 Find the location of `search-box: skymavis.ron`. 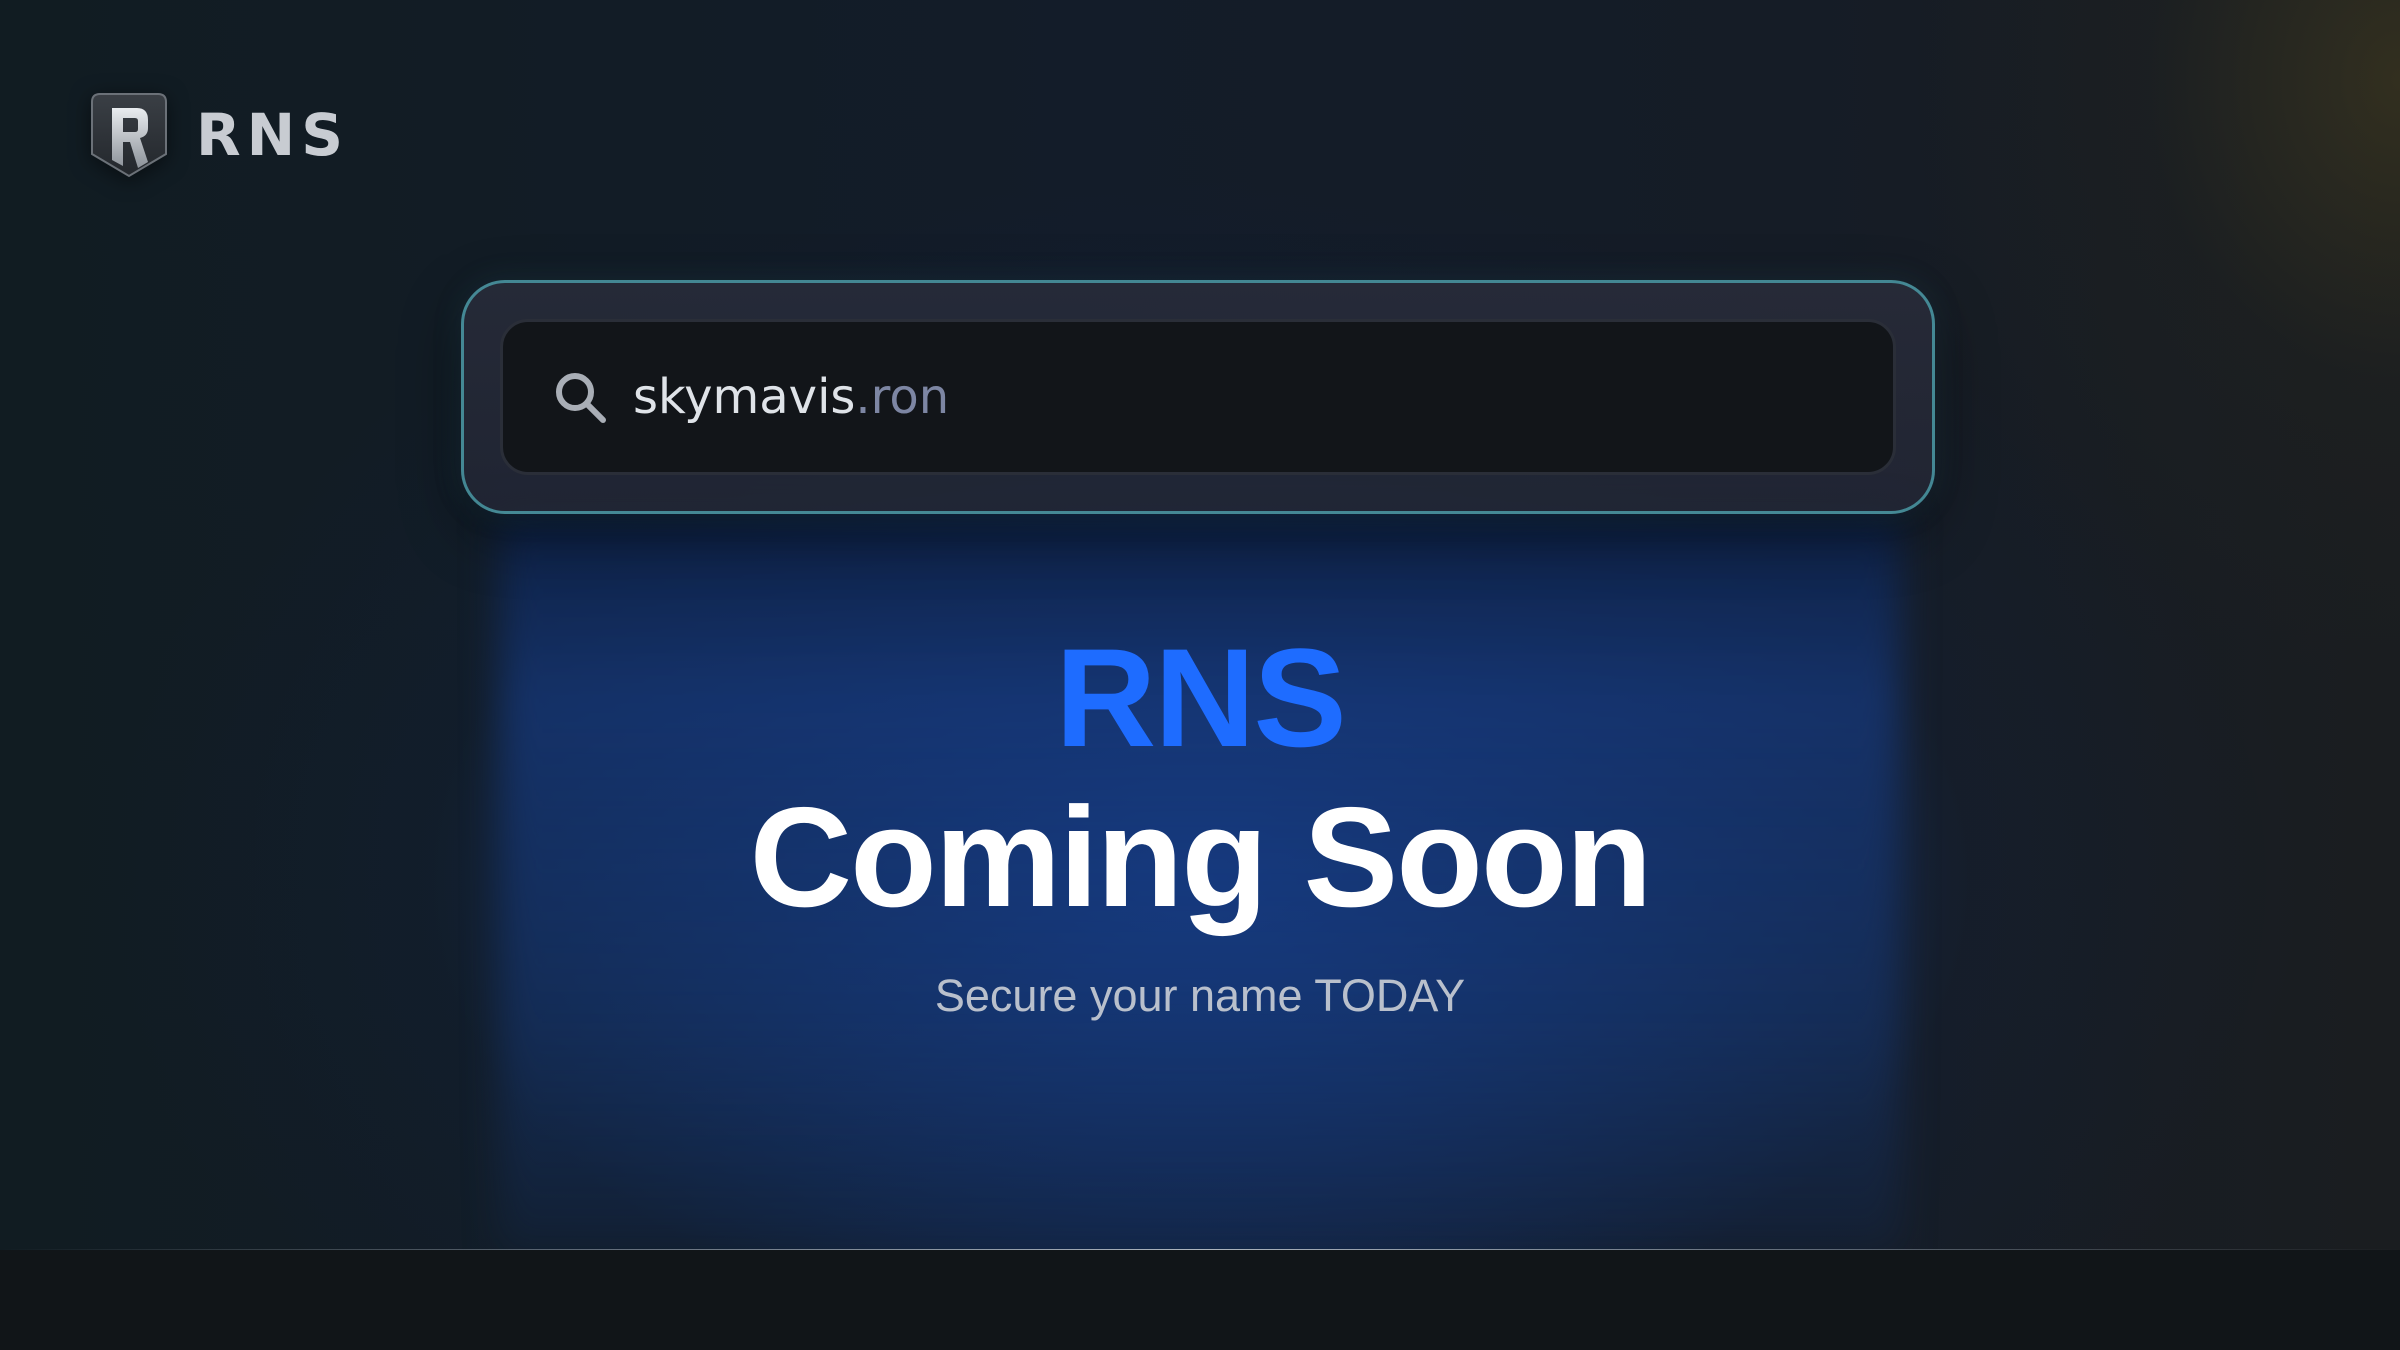

search-box: skymavis.ron is located at coordinates (1198, 397).